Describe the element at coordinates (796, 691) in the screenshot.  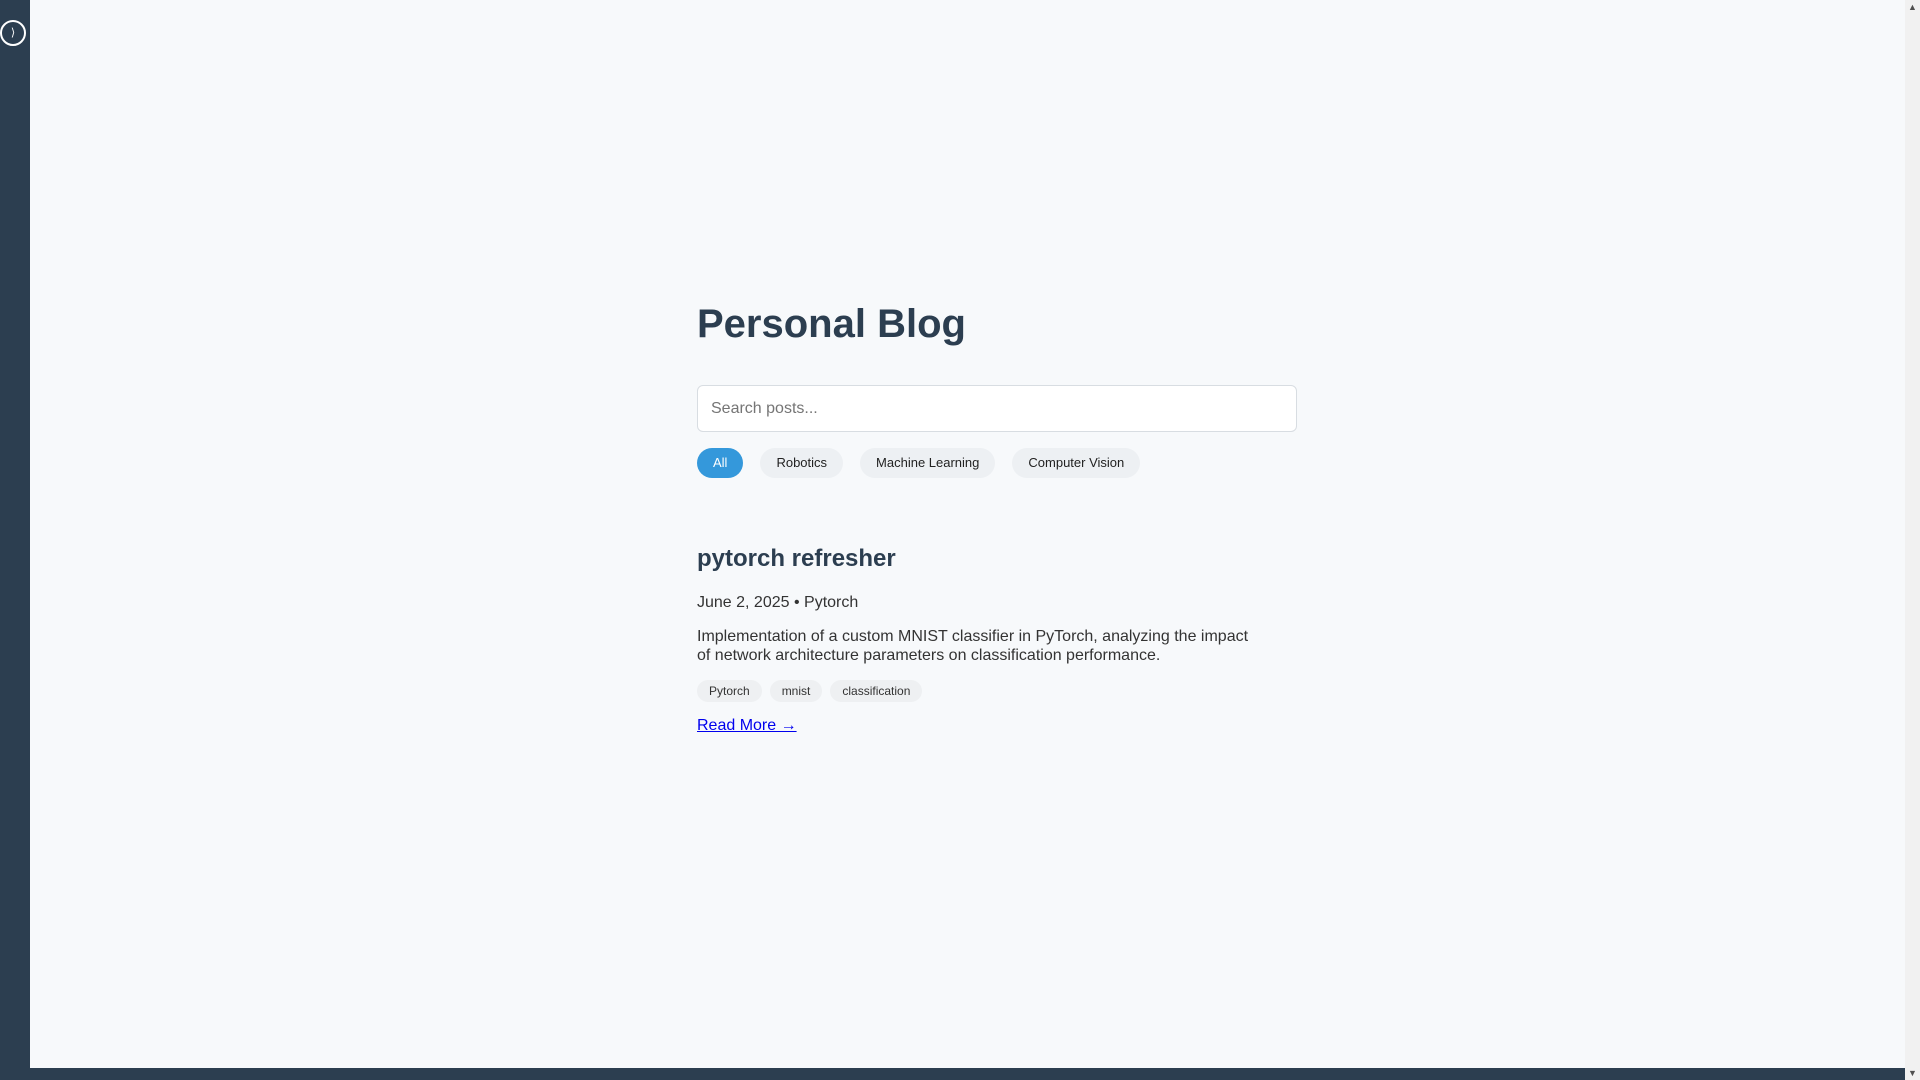
I see `tag-mnist: mnist` at that location.